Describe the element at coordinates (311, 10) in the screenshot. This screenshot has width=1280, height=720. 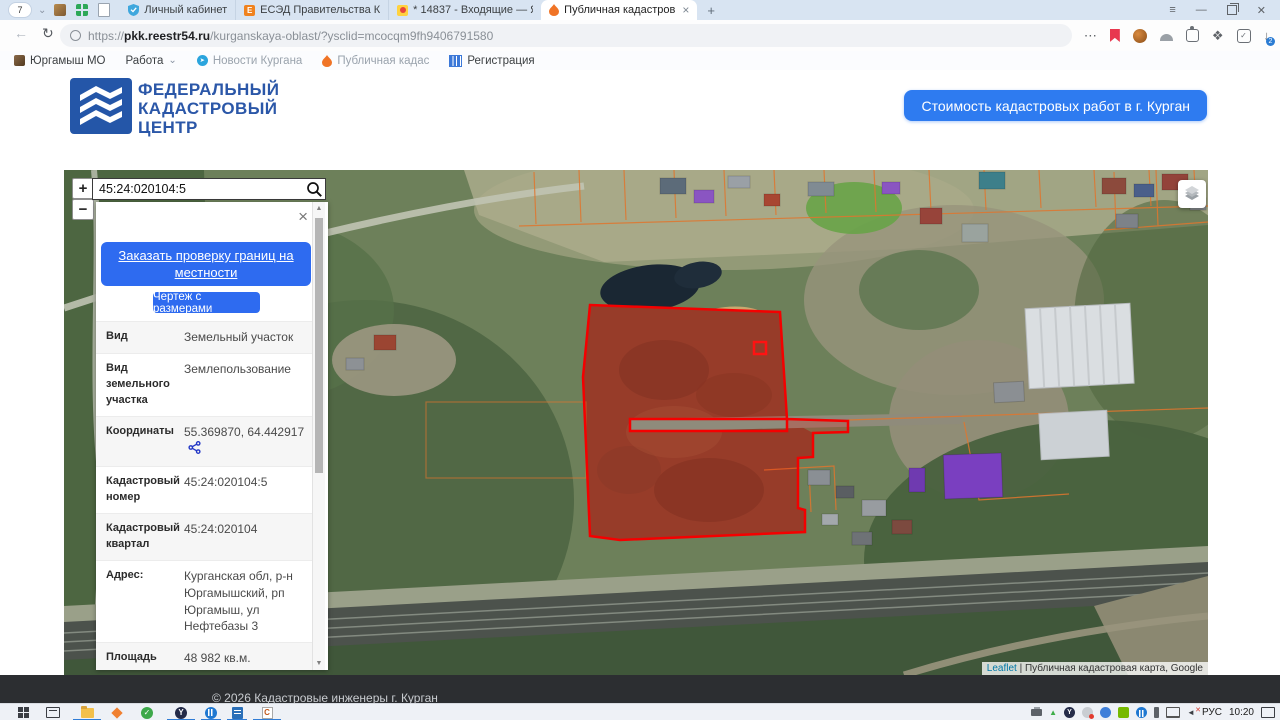
I see `tab-esed: Е ЕСЭД Правительства Кур` at that location.